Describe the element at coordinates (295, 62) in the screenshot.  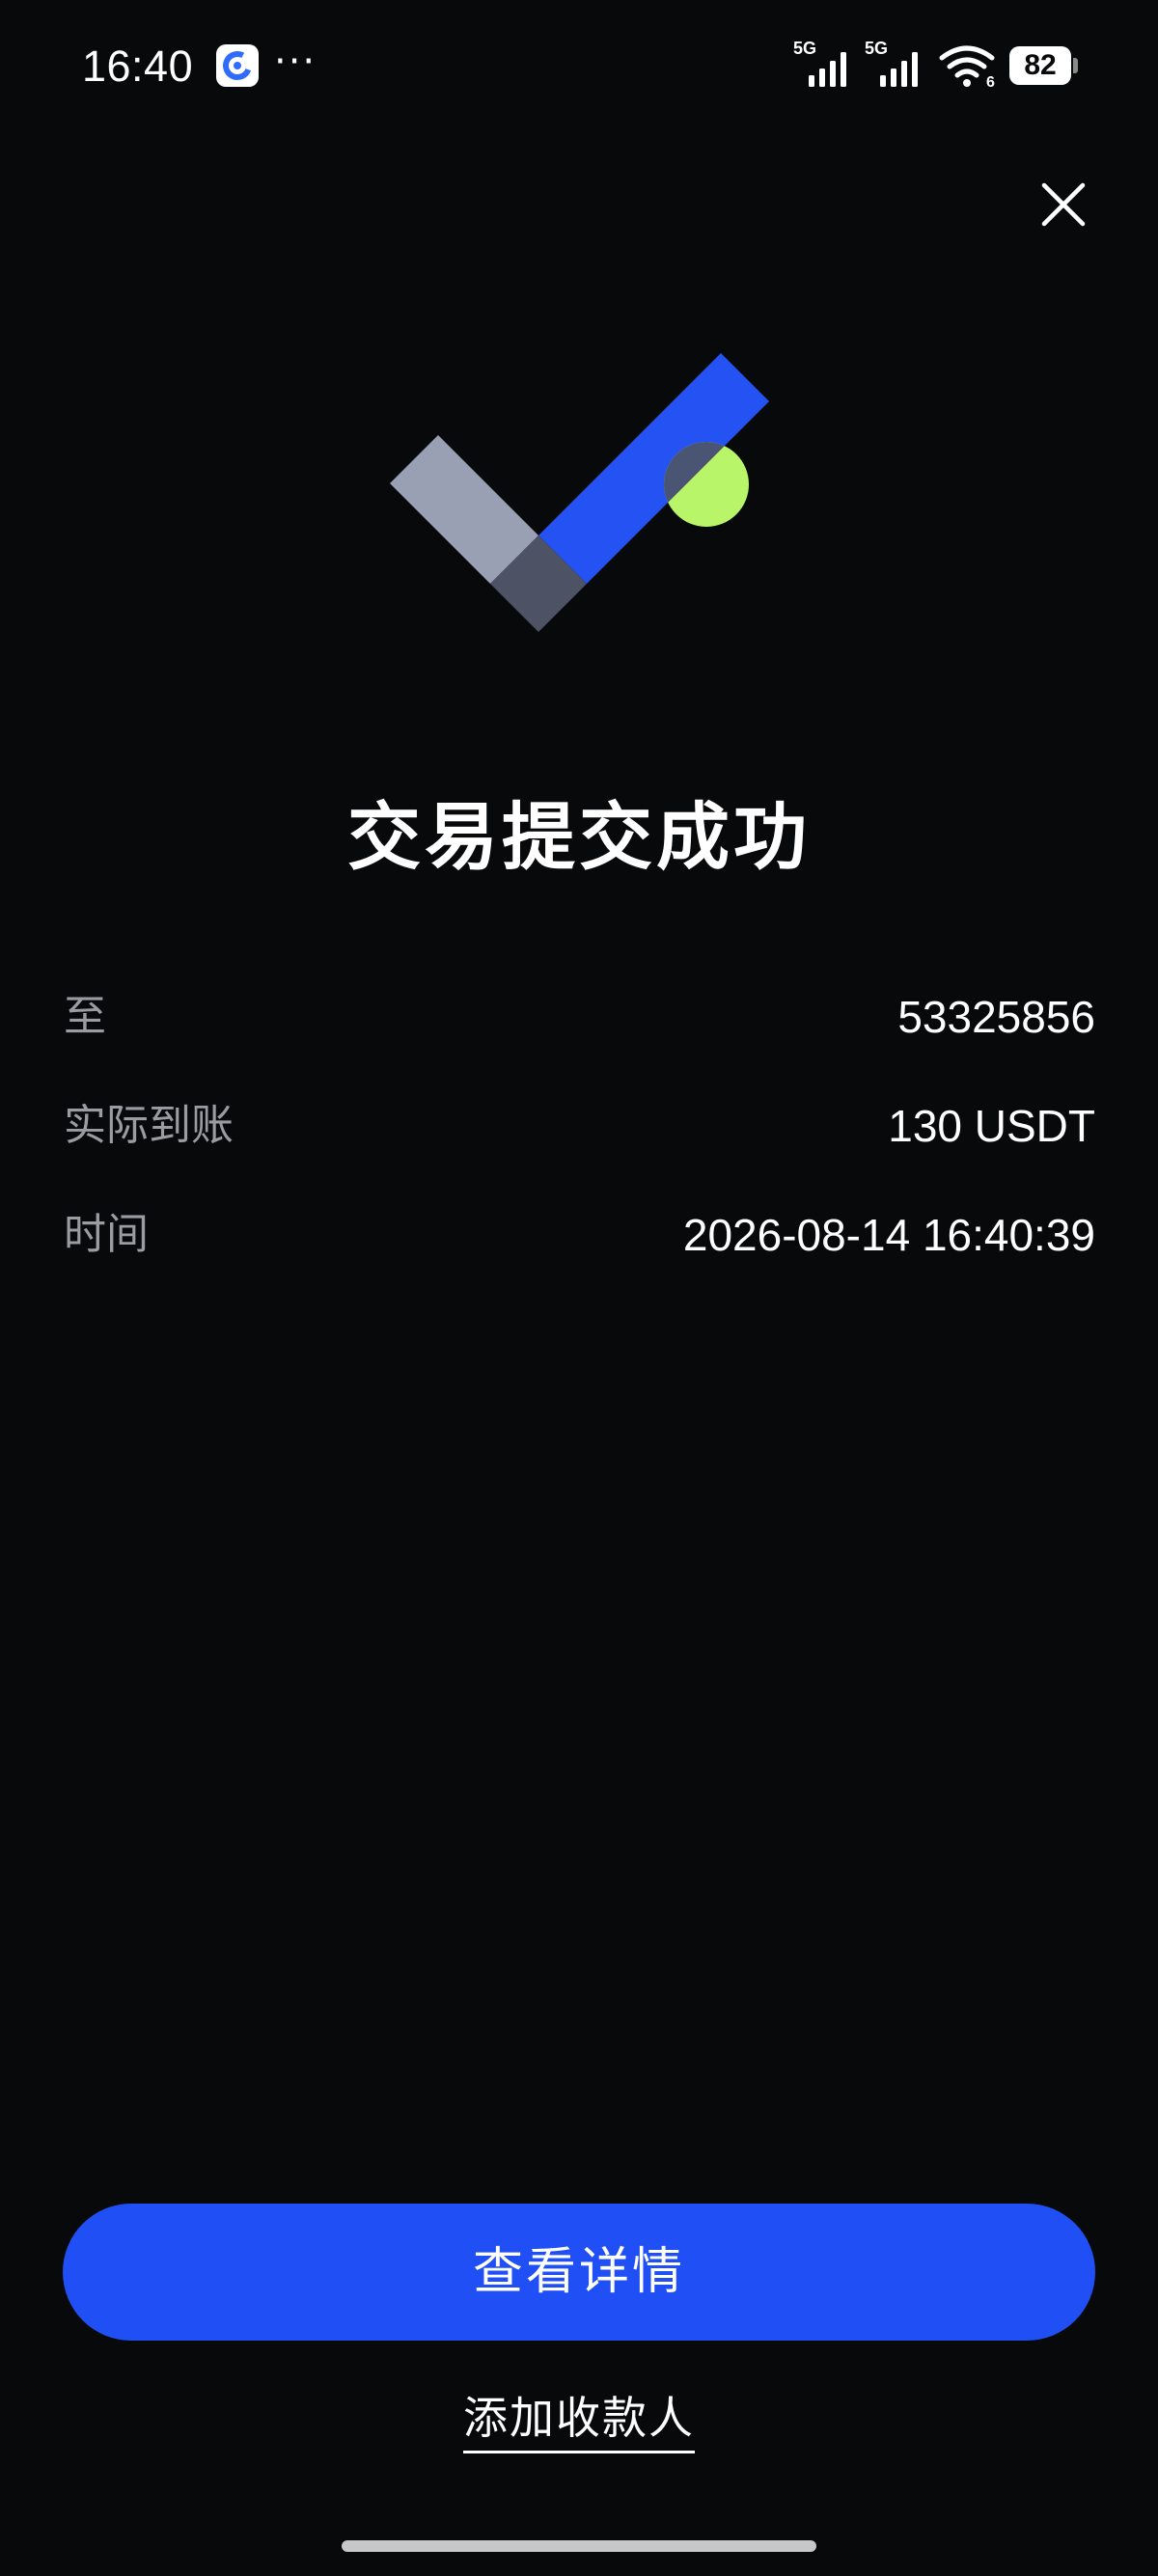
I see `more-dots-icon: ···` at that location.